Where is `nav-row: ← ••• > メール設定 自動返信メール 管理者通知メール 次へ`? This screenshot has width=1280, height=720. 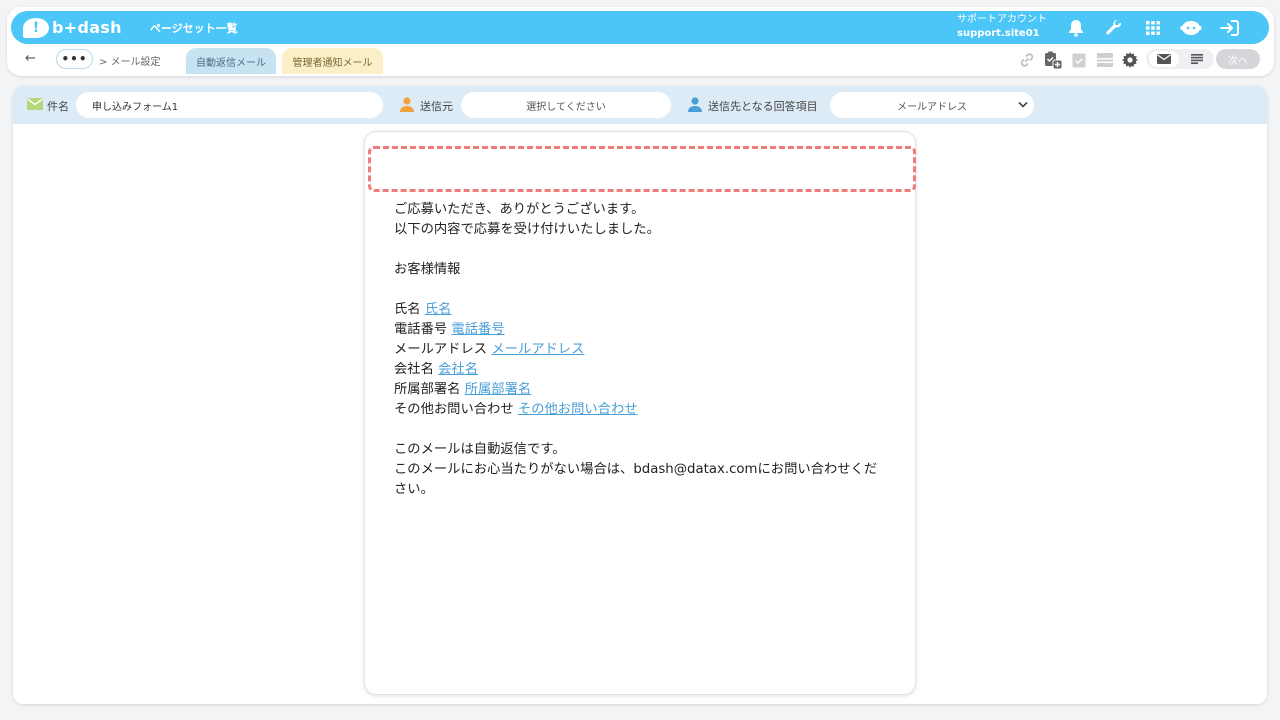 nav-row: ← ••• > メール設定 自動返信メール 管理者通知メール 次へ is located at coordinates (640, 60).